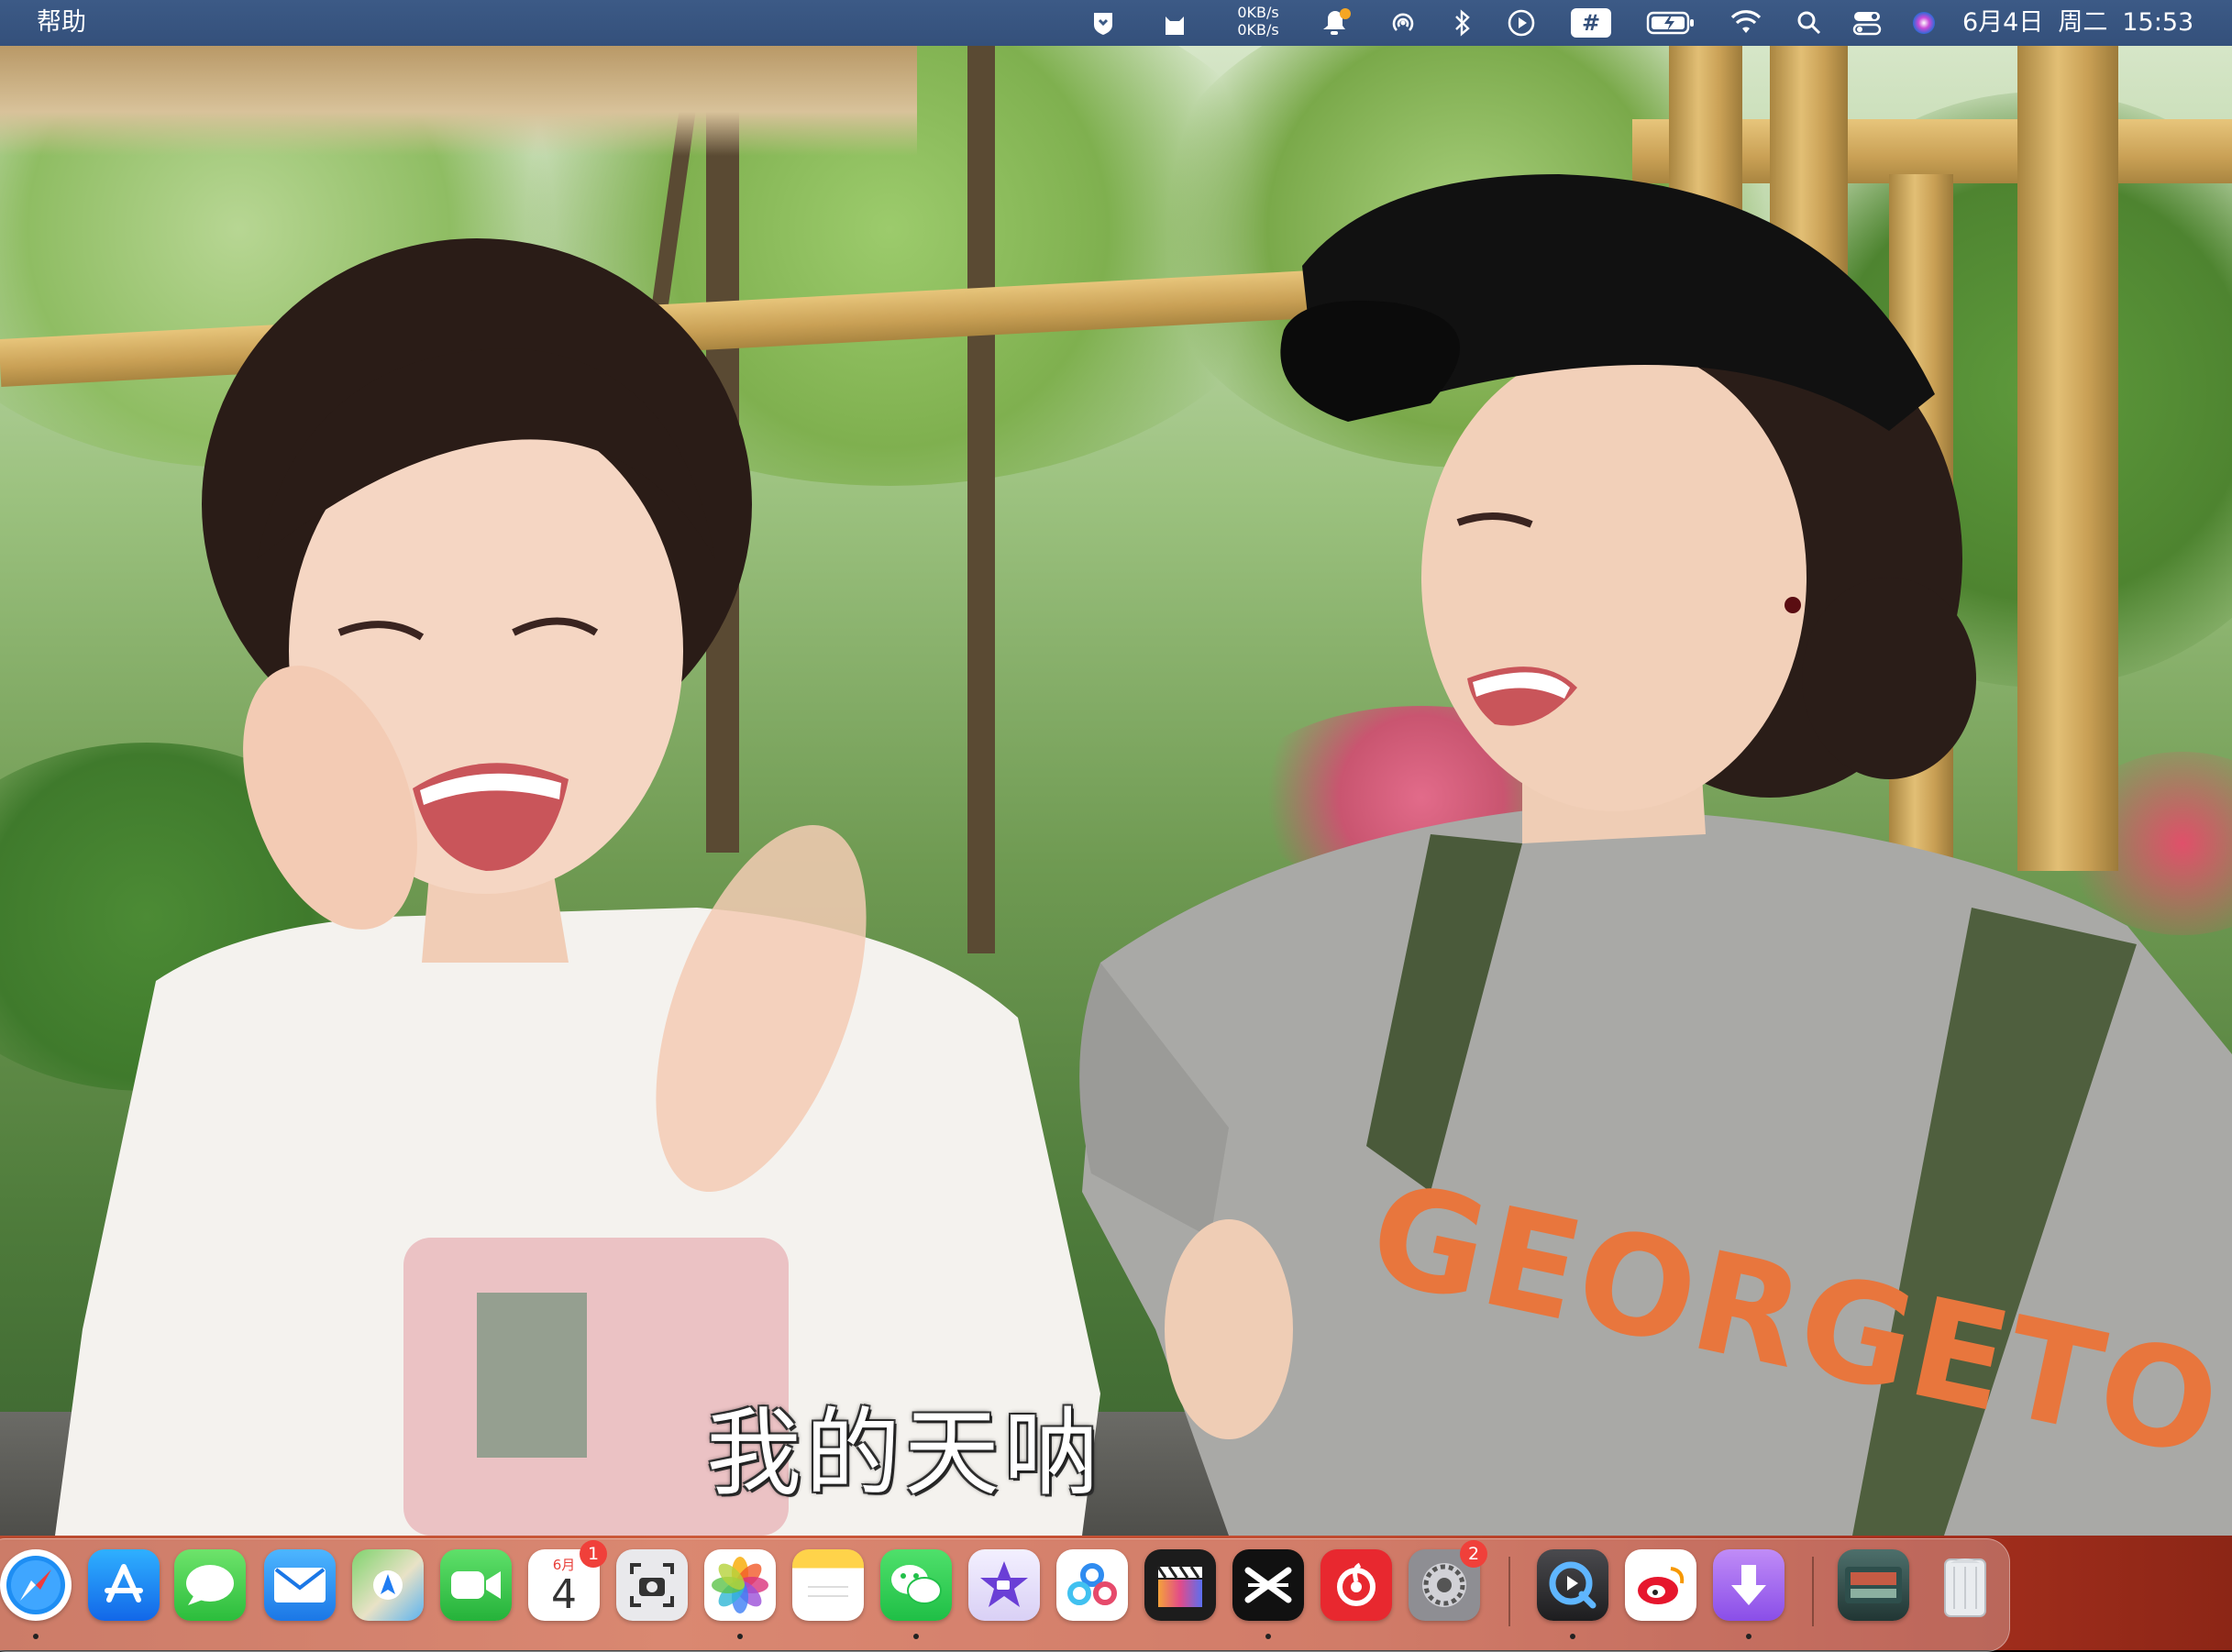  I want to click on notes-icon, so click(828, 1585).